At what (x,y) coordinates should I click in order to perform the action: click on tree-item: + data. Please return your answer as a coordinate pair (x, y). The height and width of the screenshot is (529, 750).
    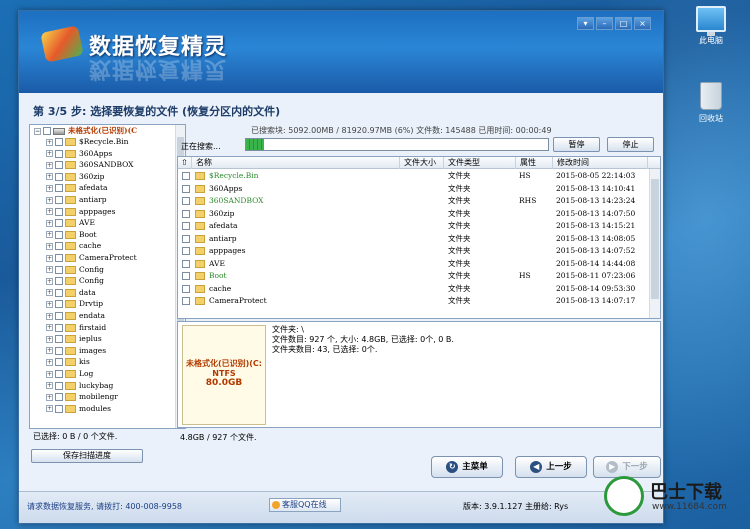
    Looking at the image, I should click on (71, 292).